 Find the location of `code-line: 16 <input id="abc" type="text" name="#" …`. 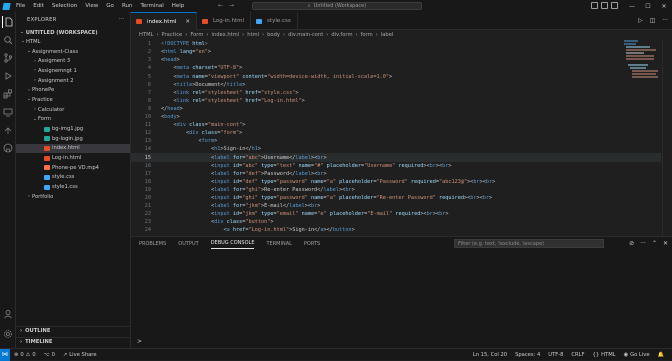

code-line: 16 <input id="abc" type="text" name="#" … is located at coordinates (396, 166).